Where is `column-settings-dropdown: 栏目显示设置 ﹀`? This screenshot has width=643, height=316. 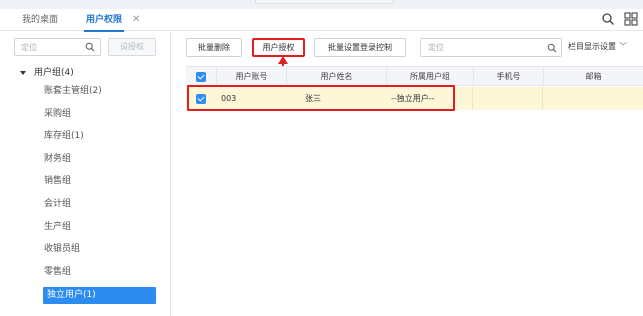
column-settings-dropdown: 栏目显示设置 ﹀ is located at coordinates (597, 46).